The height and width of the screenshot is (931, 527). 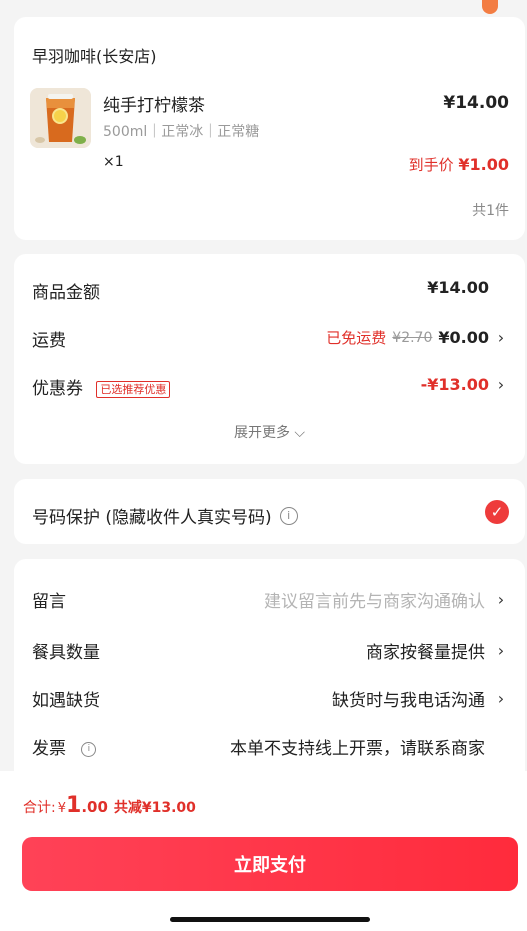 I want to click on invoice-value: 本单不支持线上开票，请联系商家, so click(x=357, y=749).